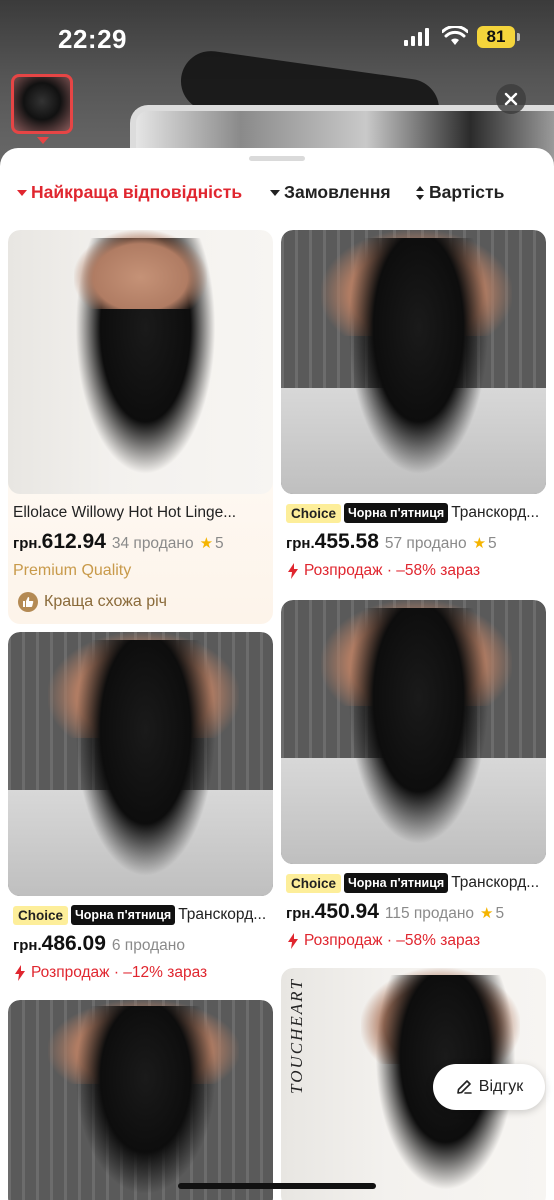 The height and width of the screenshot is (1200, 554). I want to click on brand-logo: TOUCHEART, so click(296, 1036).